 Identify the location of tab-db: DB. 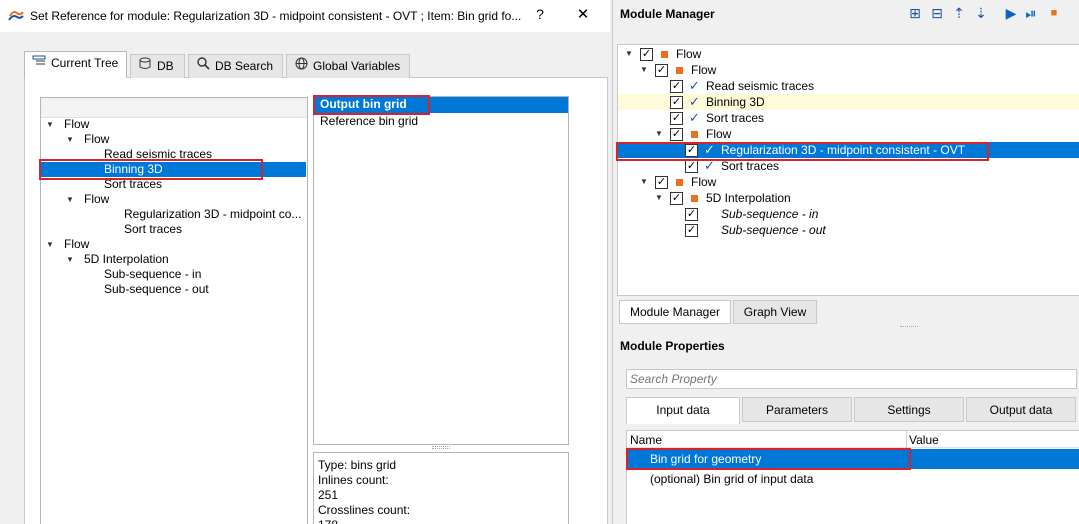
(157, 66).